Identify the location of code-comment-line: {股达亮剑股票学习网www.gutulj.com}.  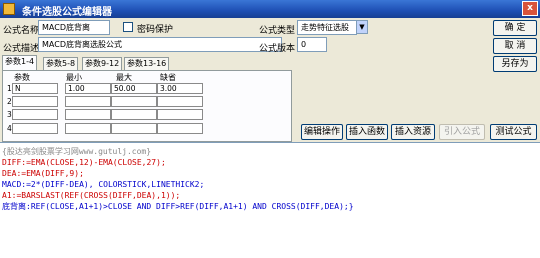
(77, 151).